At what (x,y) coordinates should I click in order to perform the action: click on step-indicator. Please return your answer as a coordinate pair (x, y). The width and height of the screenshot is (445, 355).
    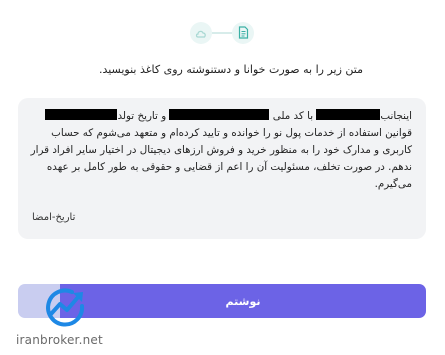
    Looking at the image, I should click on (222, 33).